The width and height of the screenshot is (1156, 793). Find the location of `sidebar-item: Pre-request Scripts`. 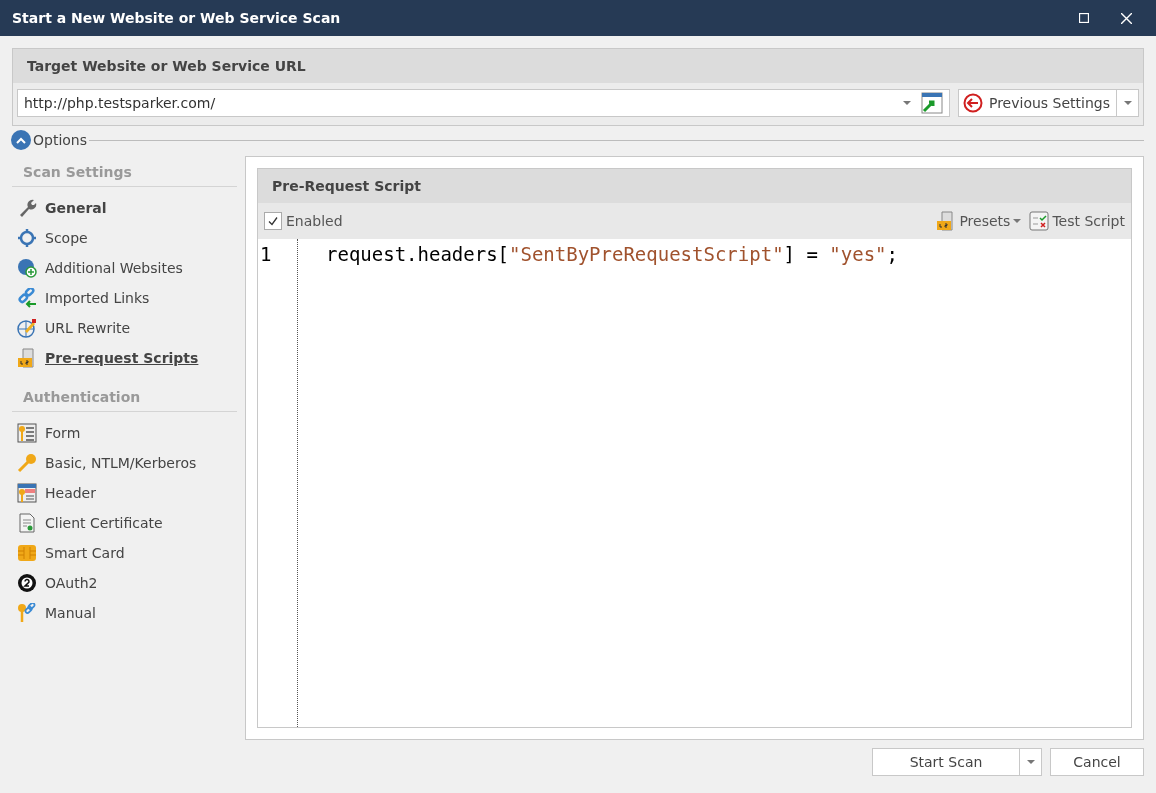

sidebar-item: Pre-request Scripts is located at coordinates (124, 358).